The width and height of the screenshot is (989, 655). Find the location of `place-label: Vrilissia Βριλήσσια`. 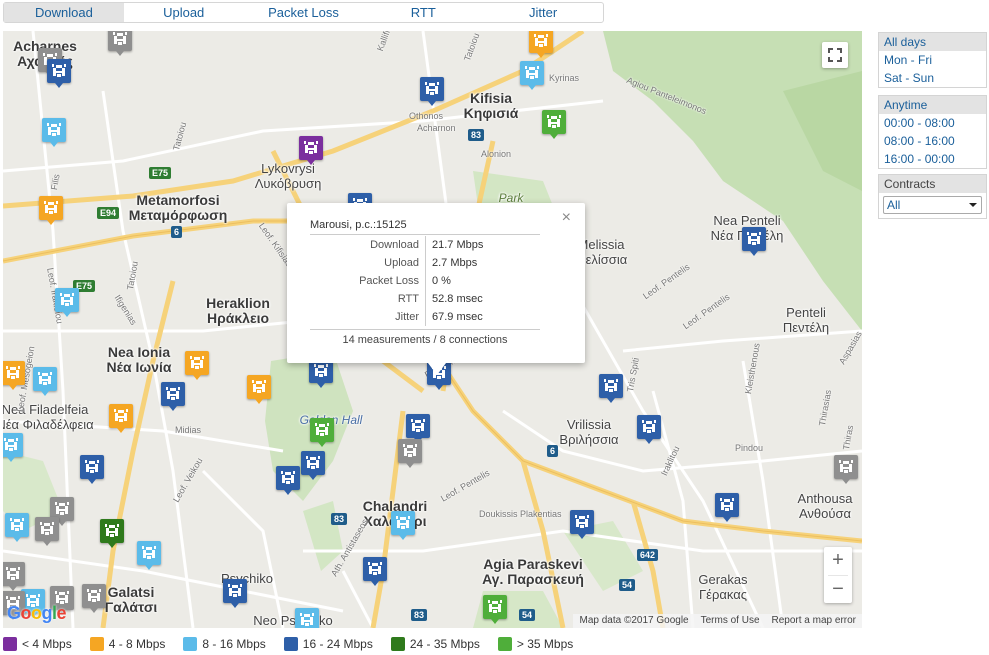

place-label: Vrilissia Βριλήσσια is located at coordinates (588, 432).